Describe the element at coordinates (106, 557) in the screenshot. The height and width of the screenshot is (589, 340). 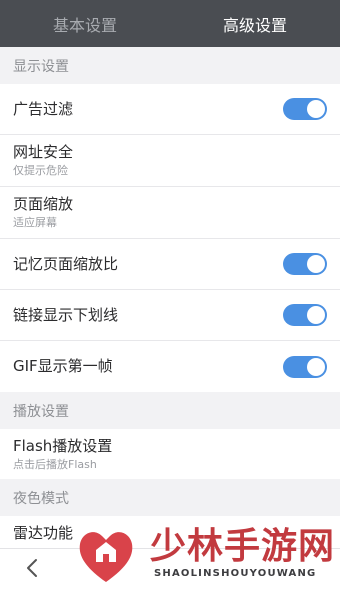
I see `watermark-logo-icon` at that location.